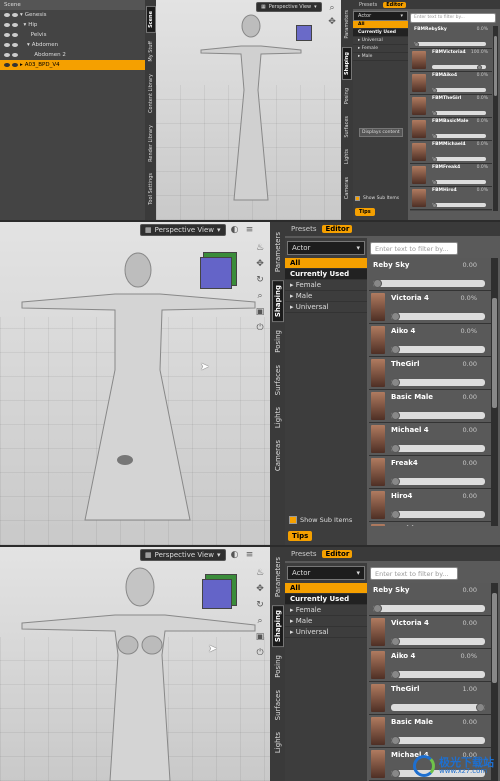 This screenshot has height=781, width=500. I want to click on scene-item: Pelvis, so click(72, 35).